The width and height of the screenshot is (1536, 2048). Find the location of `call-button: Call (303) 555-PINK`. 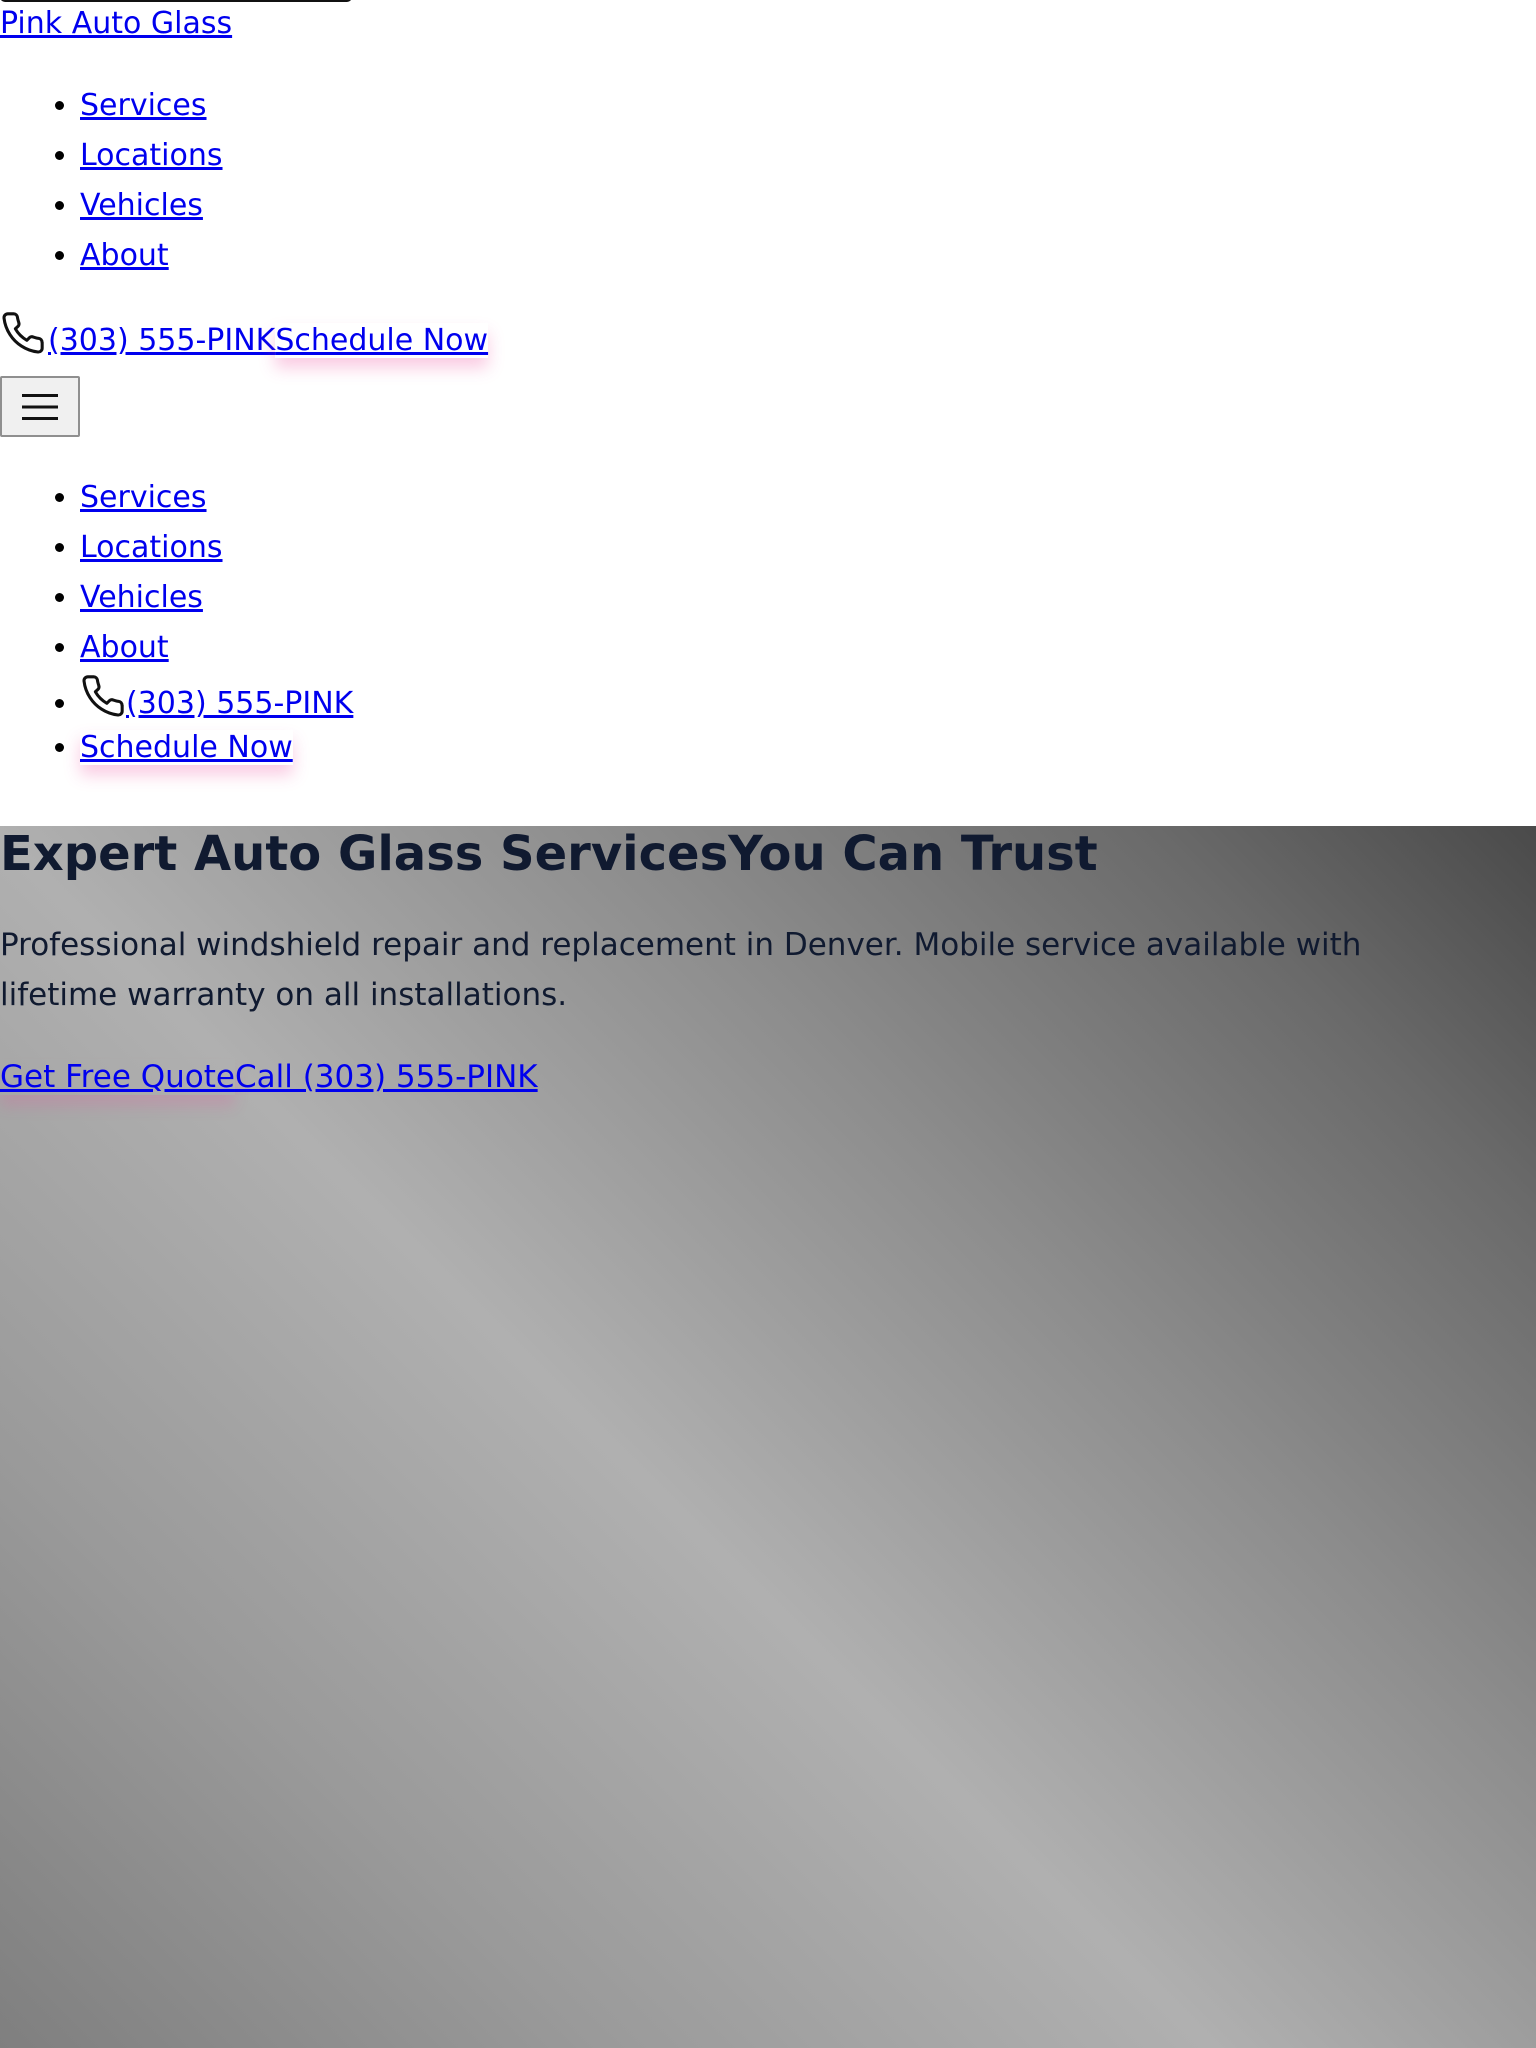

call-button: Call (303) 555-PINK is located at coordinates (386, 1077).